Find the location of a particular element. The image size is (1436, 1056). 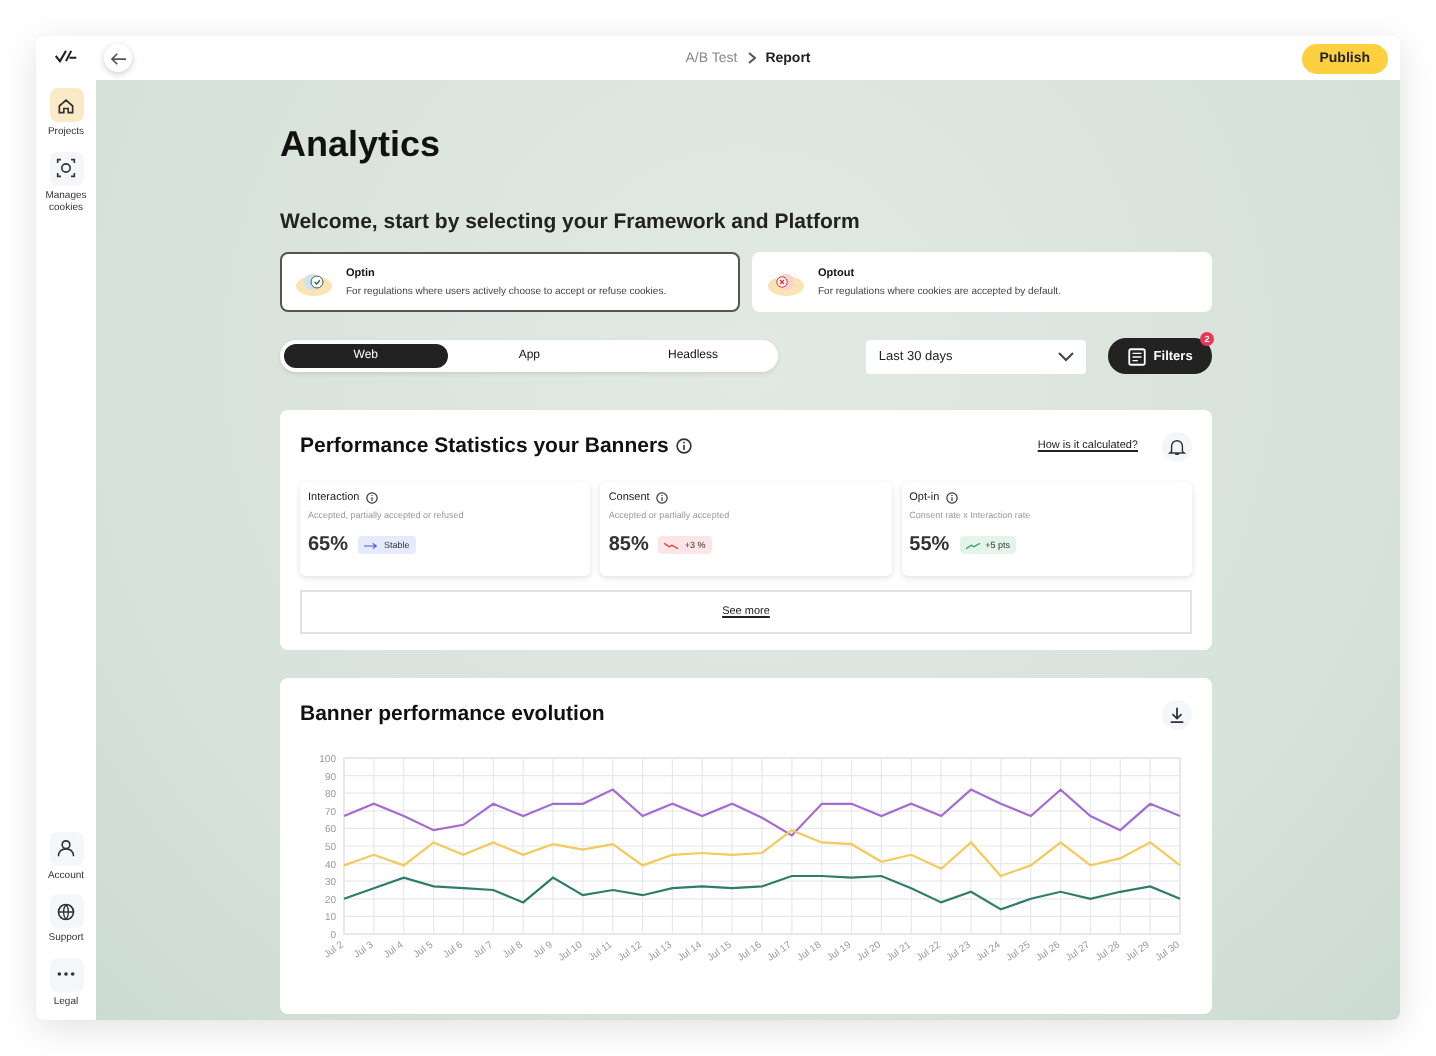

page-title: Analytics is located at coordinates (361, 145).